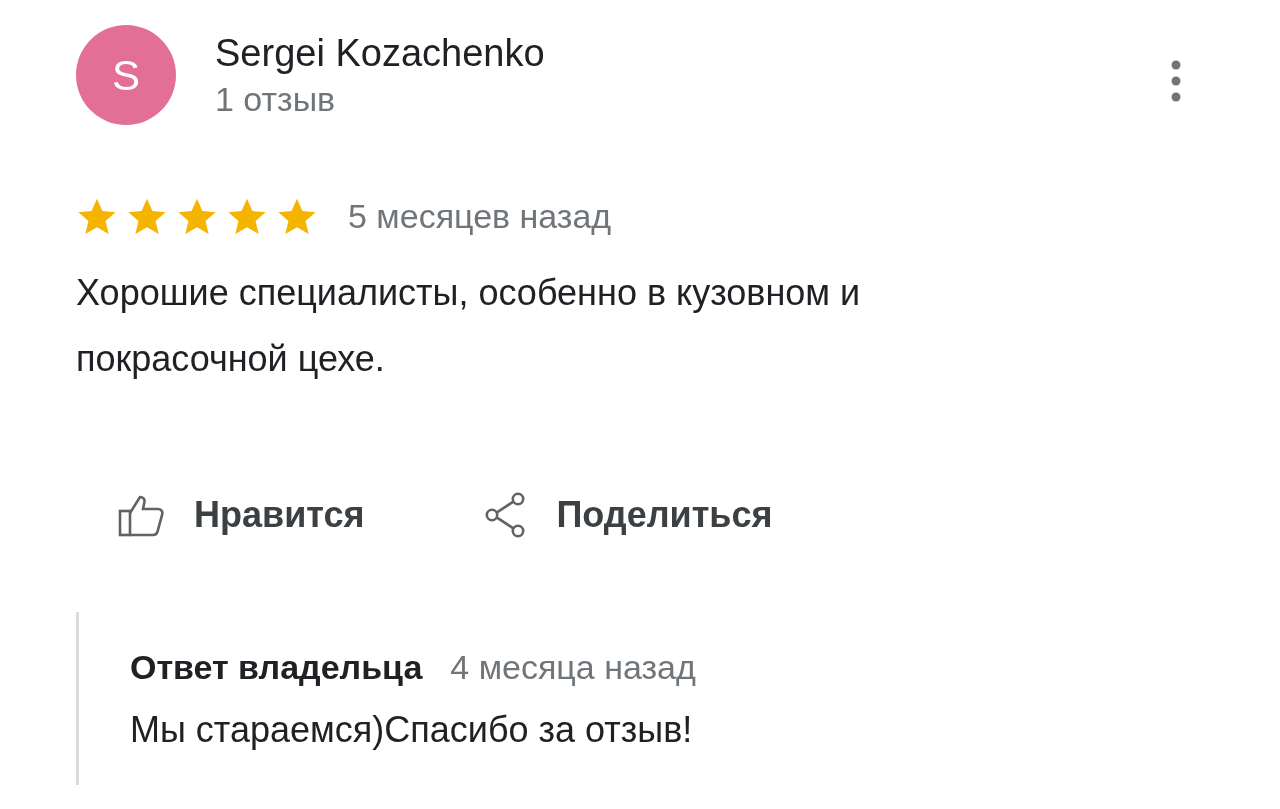  What do you see at coordinates (628, 515) in the screenshot?
I see `share-button: Поделиться` at bounding box center [628, 515].